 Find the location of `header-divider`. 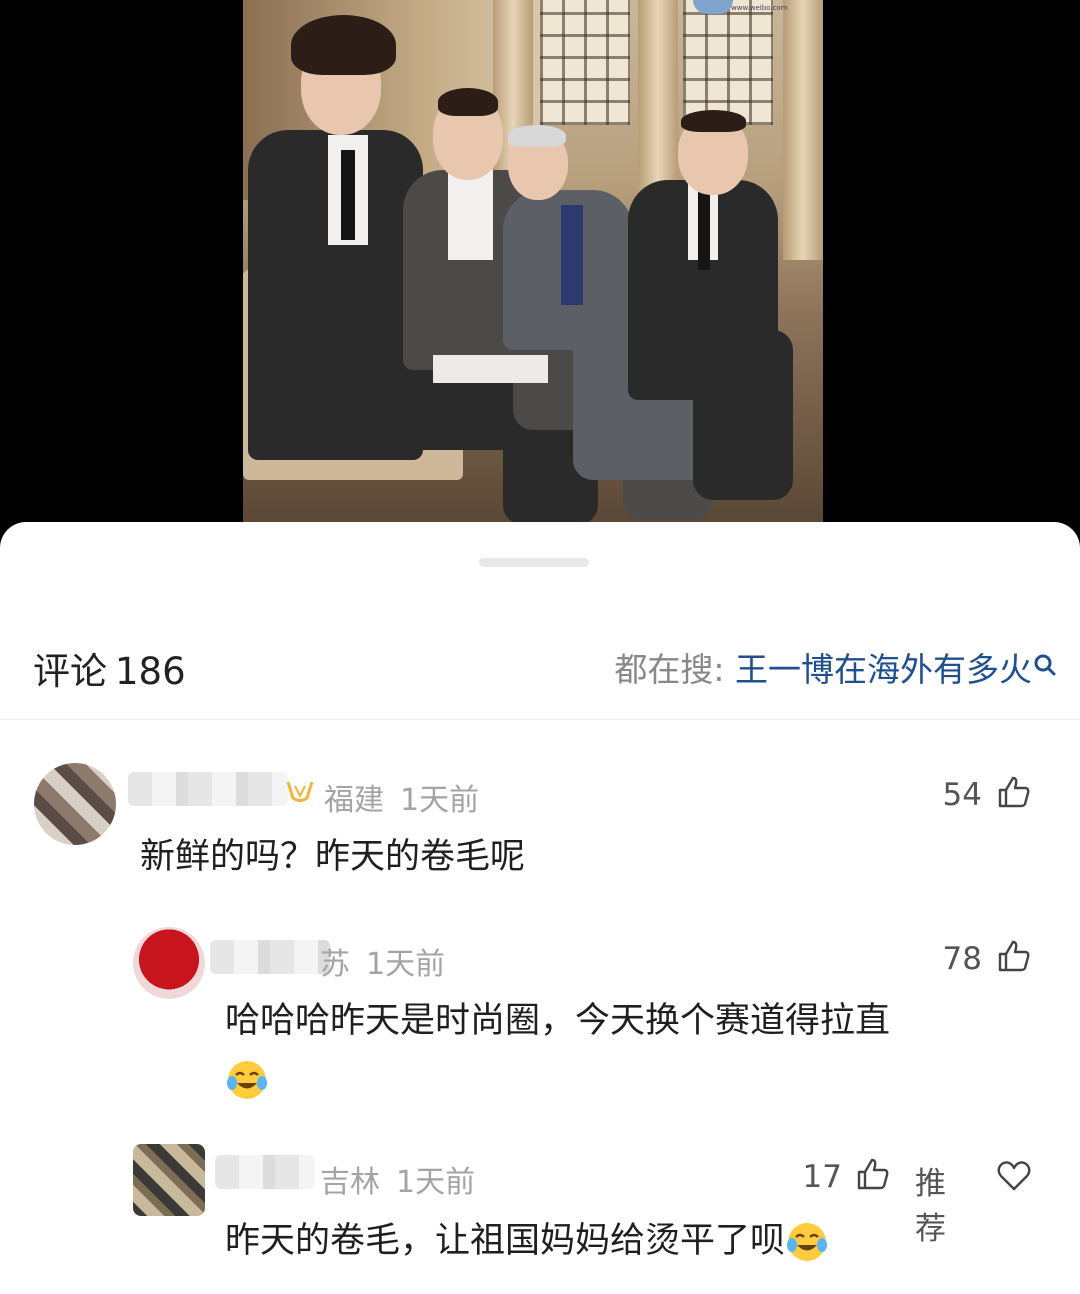

header-divider is located at coordinates (540, 719).